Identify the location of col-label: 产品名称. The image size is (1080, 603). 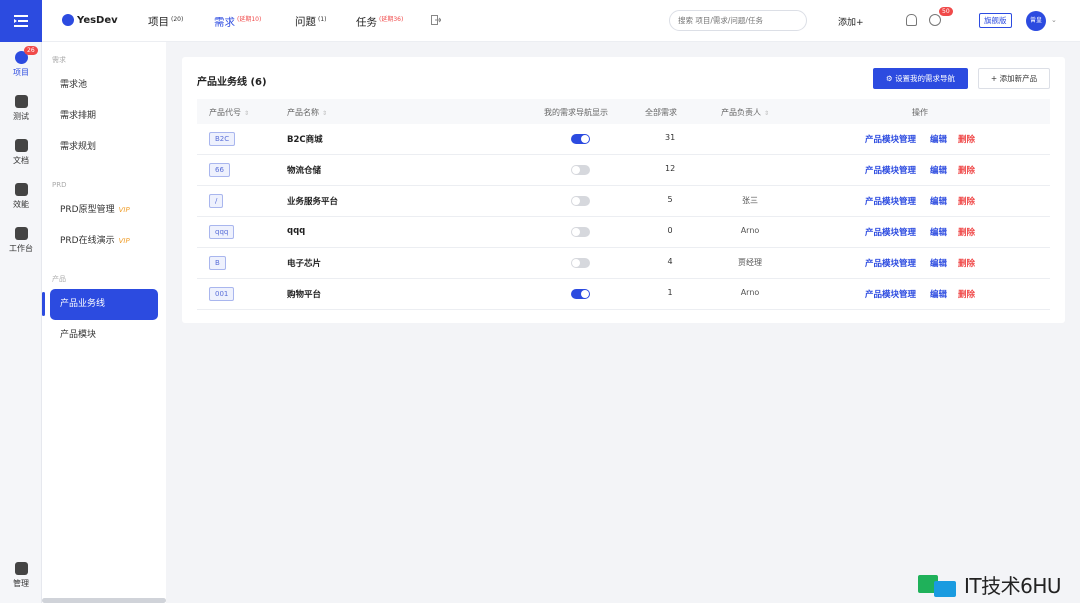
(303, 112).